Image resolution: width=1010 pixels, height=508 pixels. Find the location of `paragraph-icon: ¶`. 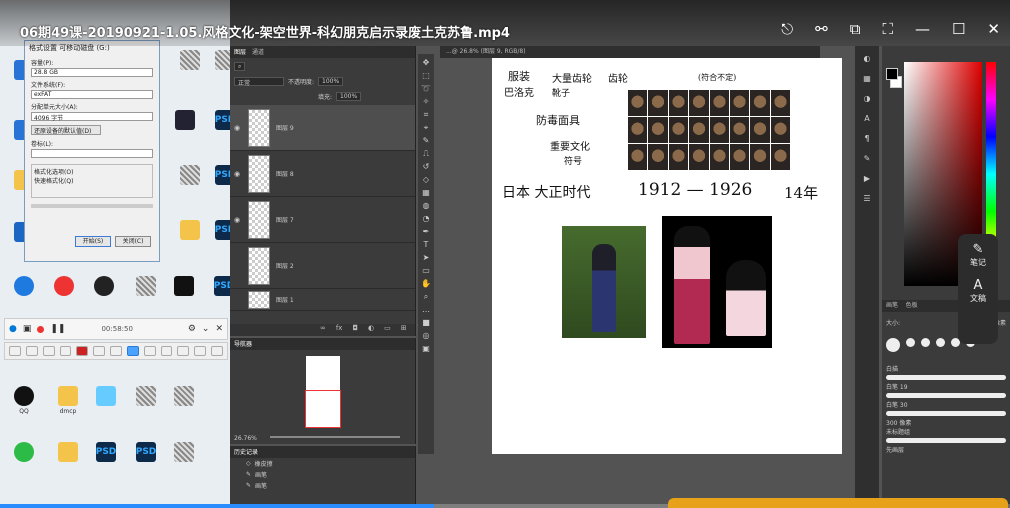

paragraph-icon: ¶ is located at coordinates (867, 139).